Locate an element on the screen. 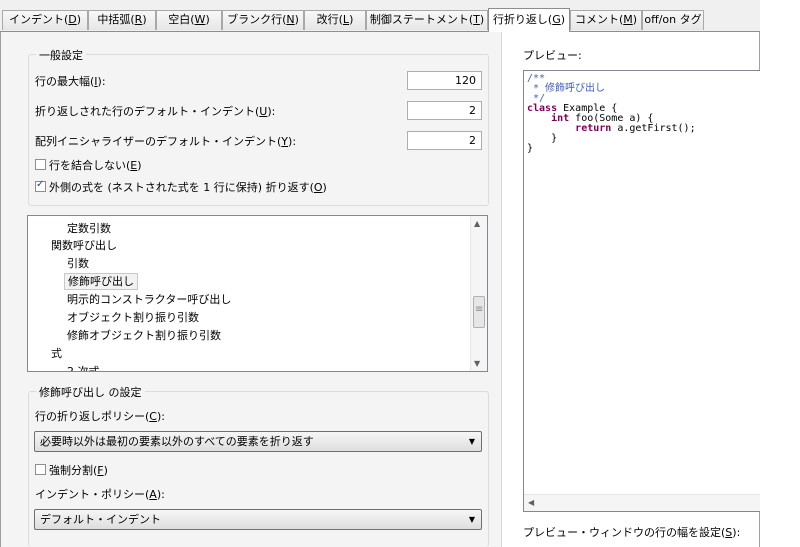  force-split-label: 強制分割(F) is located at coordinates (78, 470).